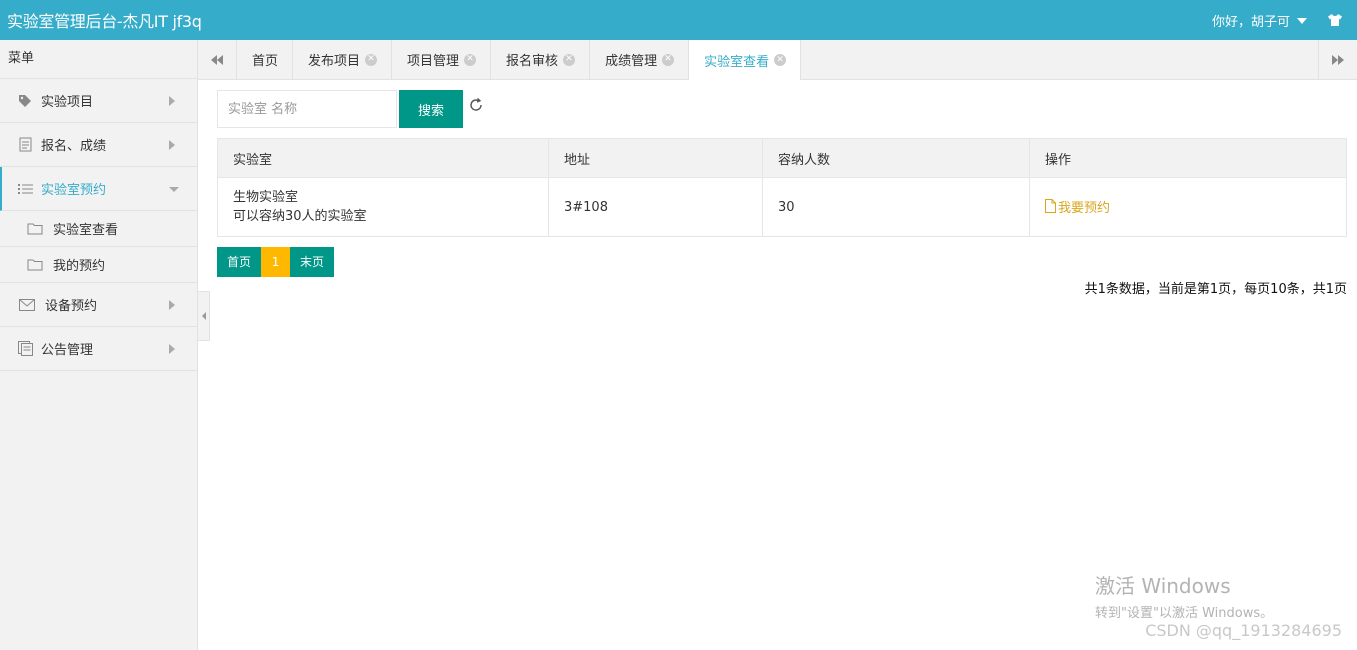  I want to click on action-cell: 我要预约, so click(1188, 207).